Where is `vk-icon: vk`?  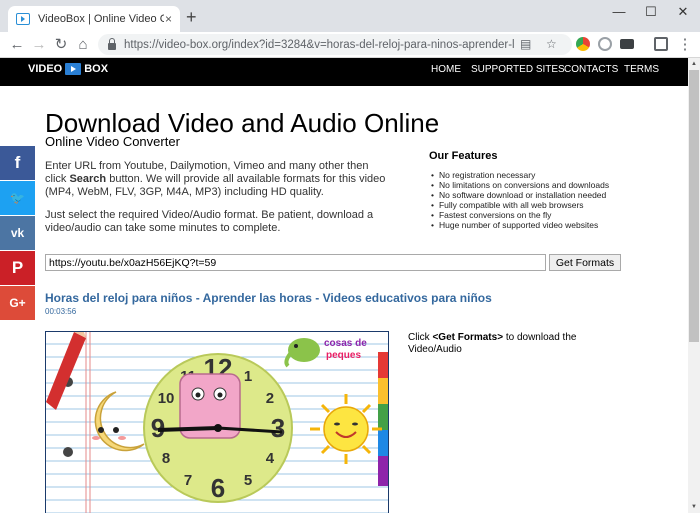 vk-icon: vk is located at coordinates (17, 233).